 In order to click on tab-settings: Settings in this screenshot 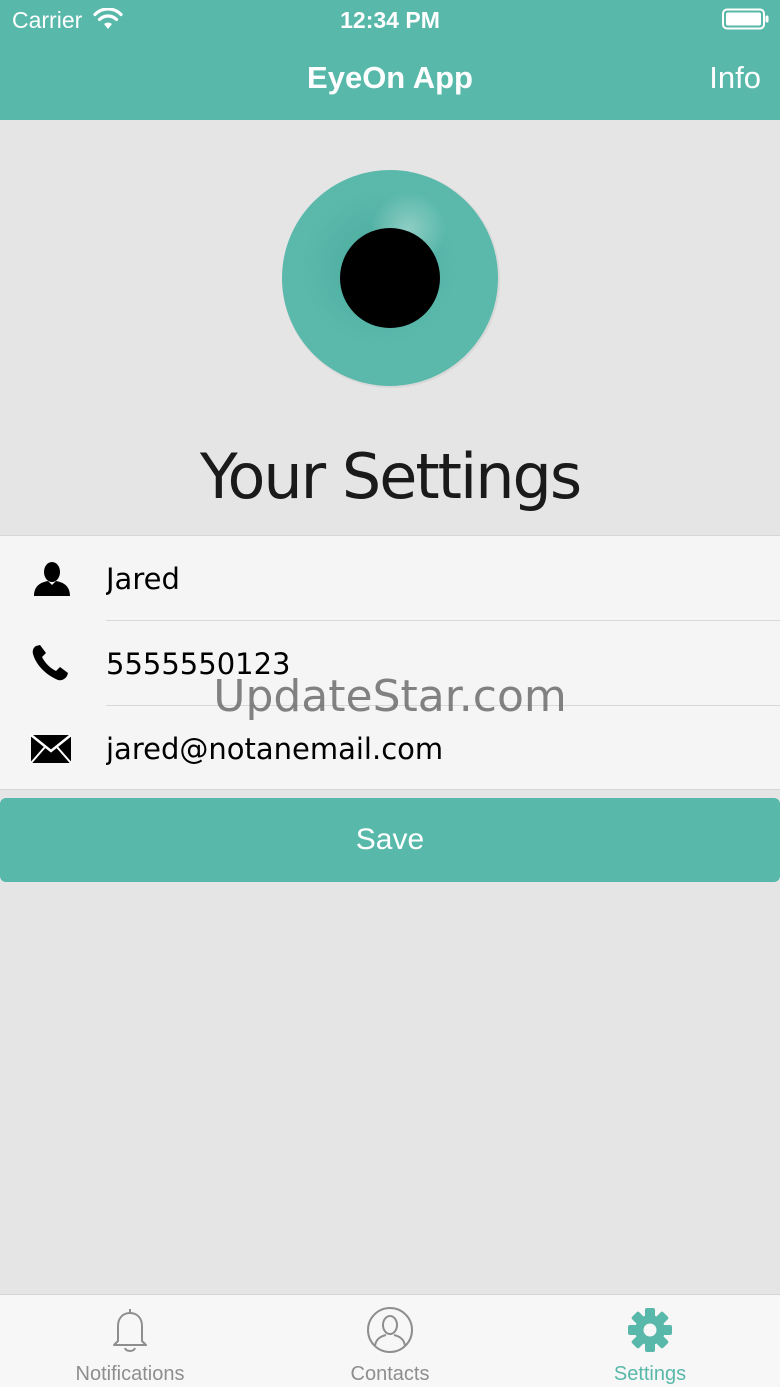, I will do `click(650, 1341)`.